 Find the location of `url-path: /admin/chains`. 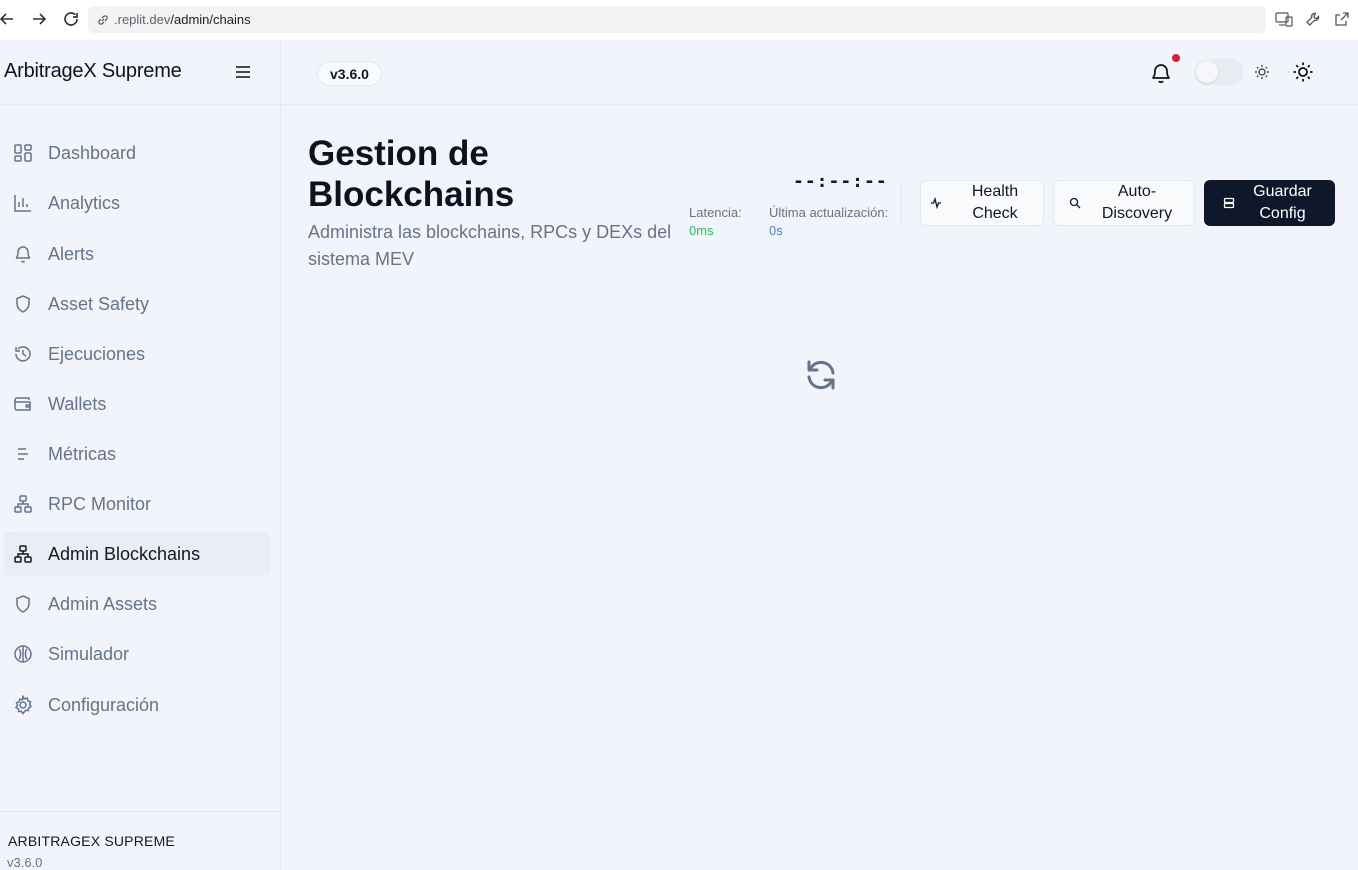

url-path: /admin/chains is located at coordinates (210, 19).